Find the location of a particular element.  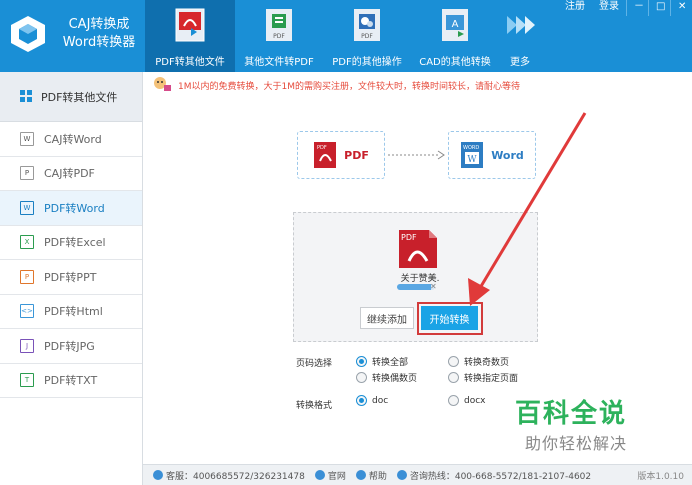

sidebar-item-pdf-html: <> PDF转Html is located at coordinates (71, 312).